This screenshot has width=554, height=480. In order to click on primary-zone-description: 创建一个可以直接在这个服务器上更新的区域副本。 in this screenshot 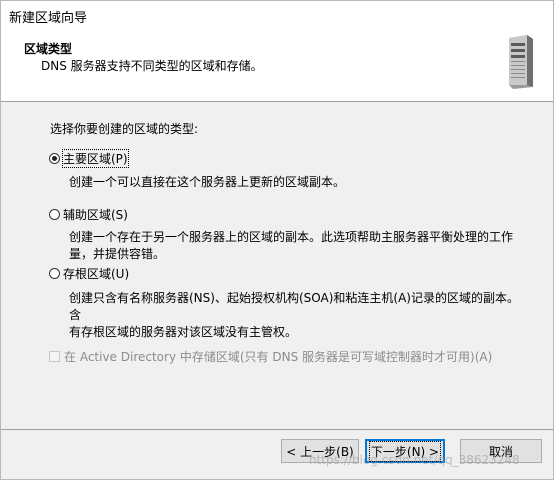, I will do `click(207, 182)`.